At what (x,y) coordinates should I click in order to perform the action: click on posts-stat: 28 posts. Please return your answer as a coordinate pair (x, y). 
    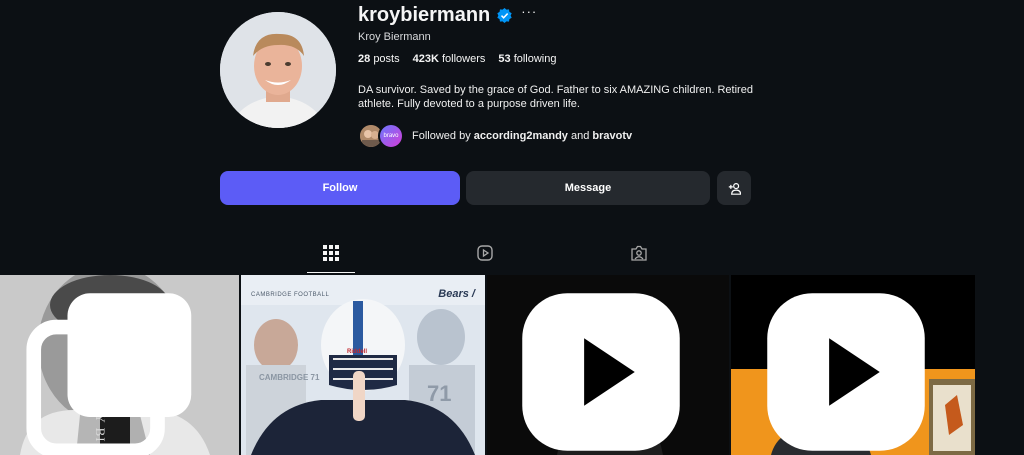
    Looking at the image, I should click on (379, 59).